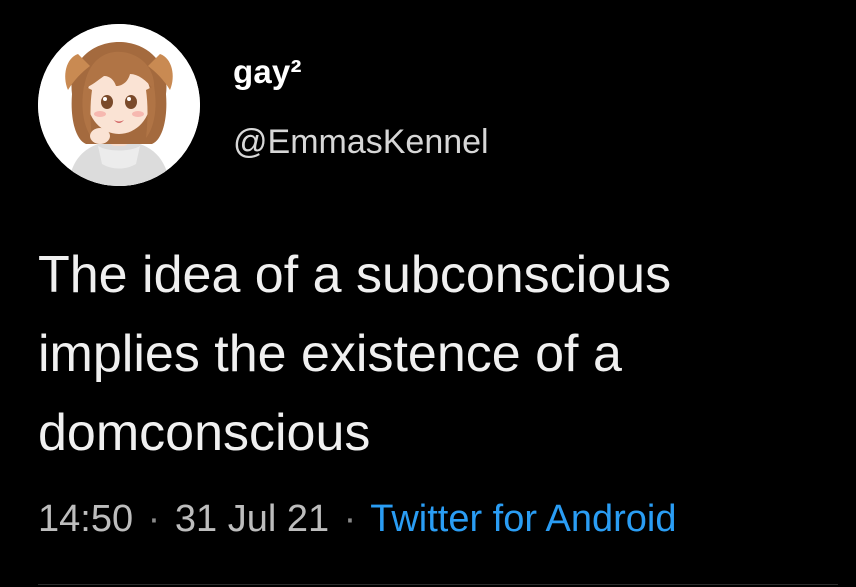  I want to click on avatar, so click(119, 105).